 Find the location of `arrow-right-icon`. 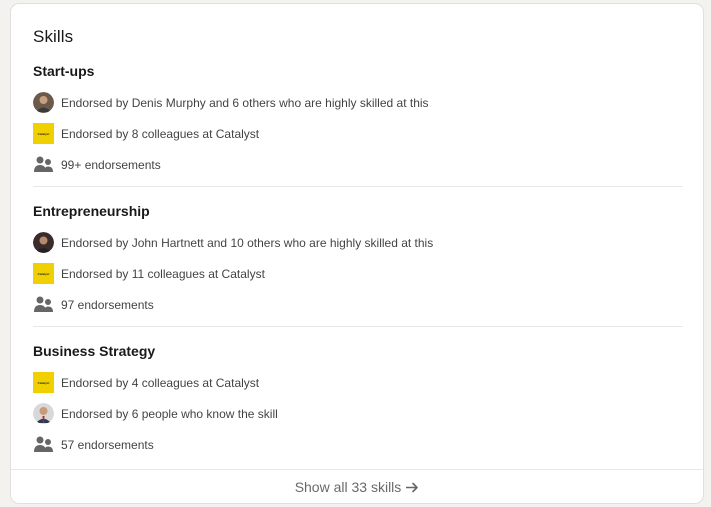

arrow-right-icon is located at coordinates (412, 487).